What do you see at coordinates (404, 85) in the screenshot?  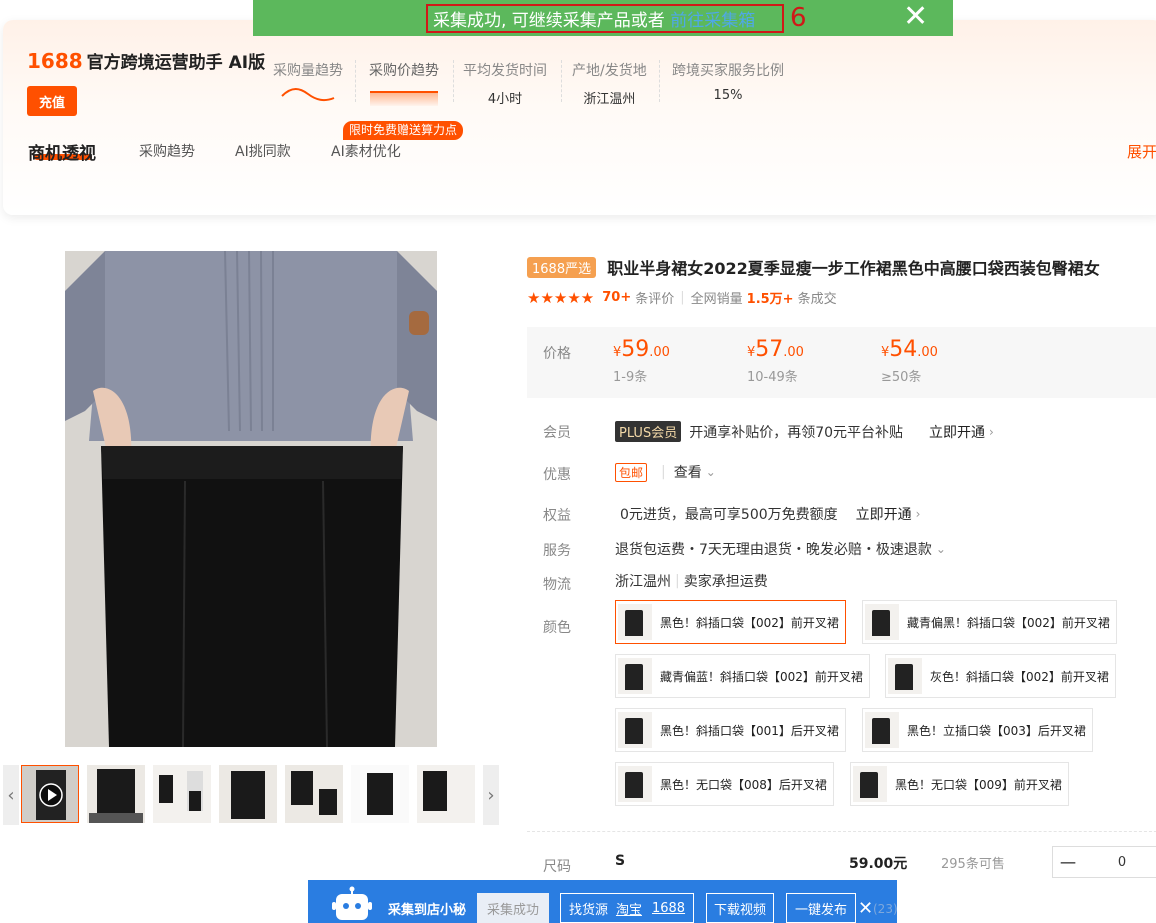 I see `metric-purchase-price-trend: 采购价趋势` at bounding box center [404, 85].